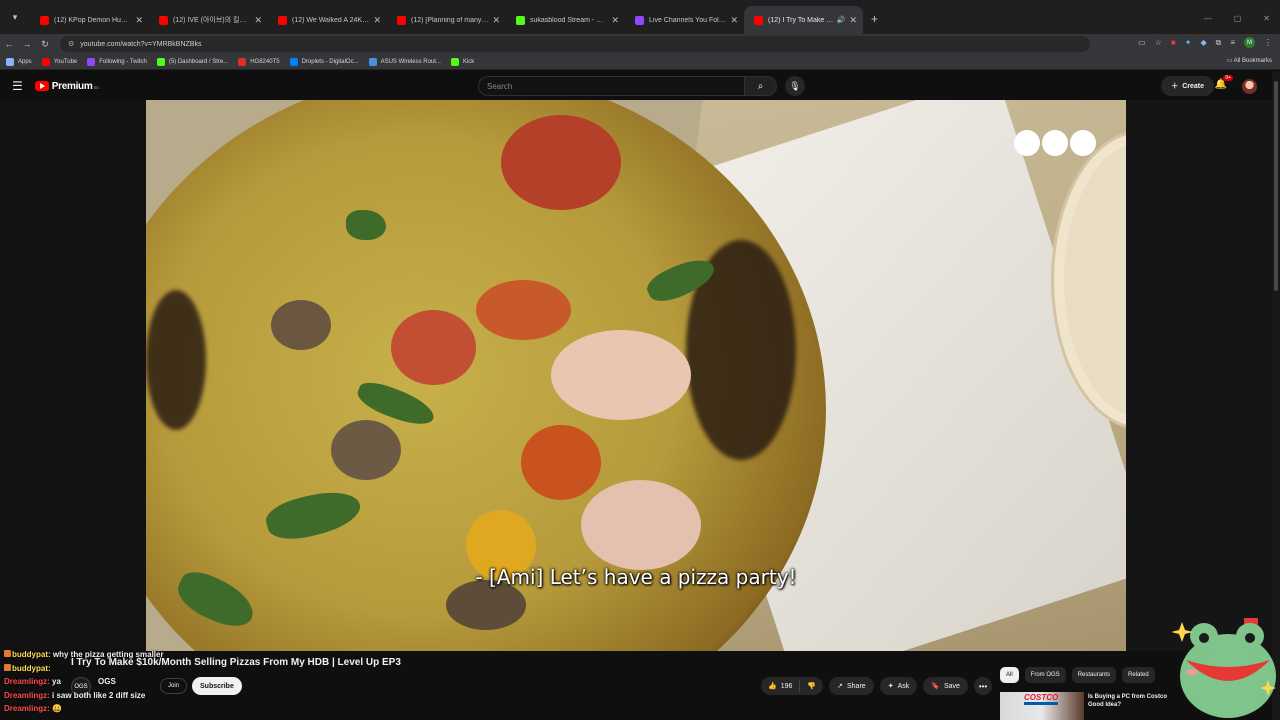 This screenshot has width=1280, height=720. I want to click on subscribe-button: Subscribe, so click(217, 686).